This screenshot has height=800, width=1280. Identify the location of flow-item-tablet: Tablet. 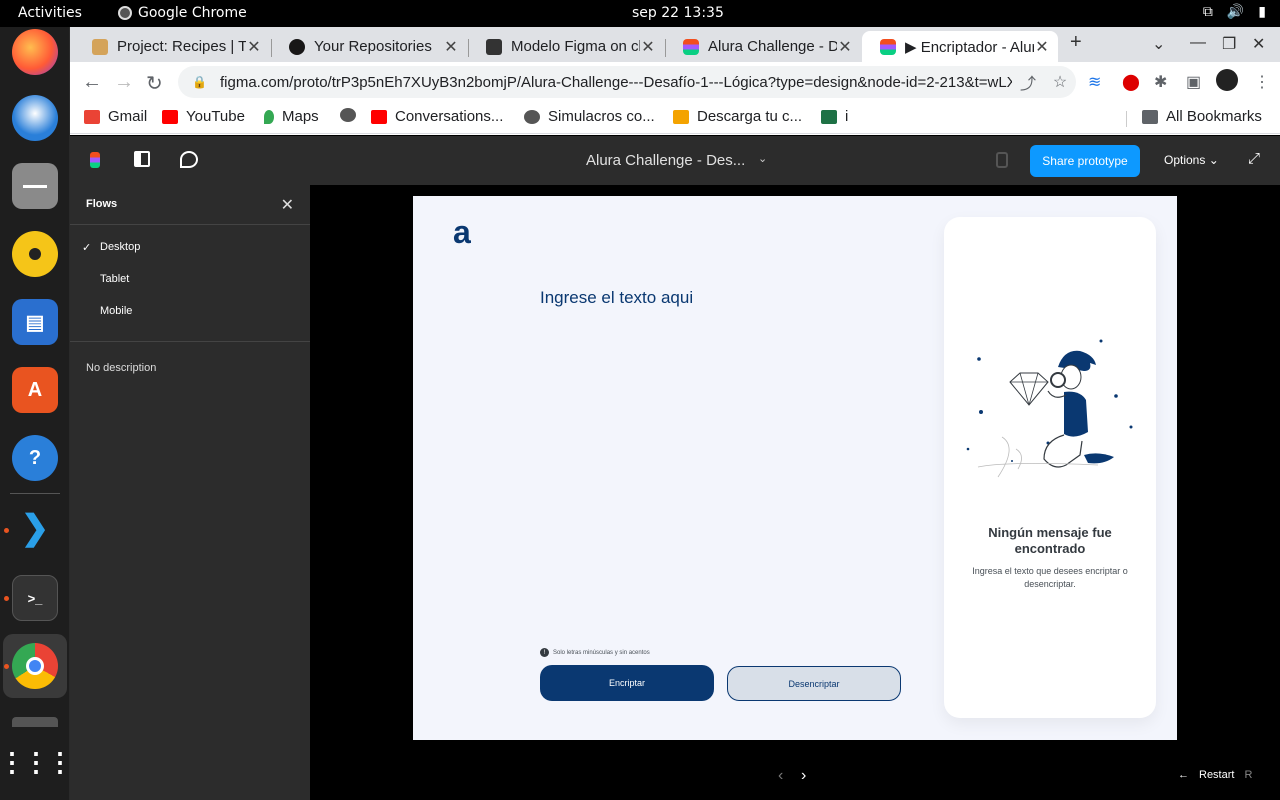
(114, 279).